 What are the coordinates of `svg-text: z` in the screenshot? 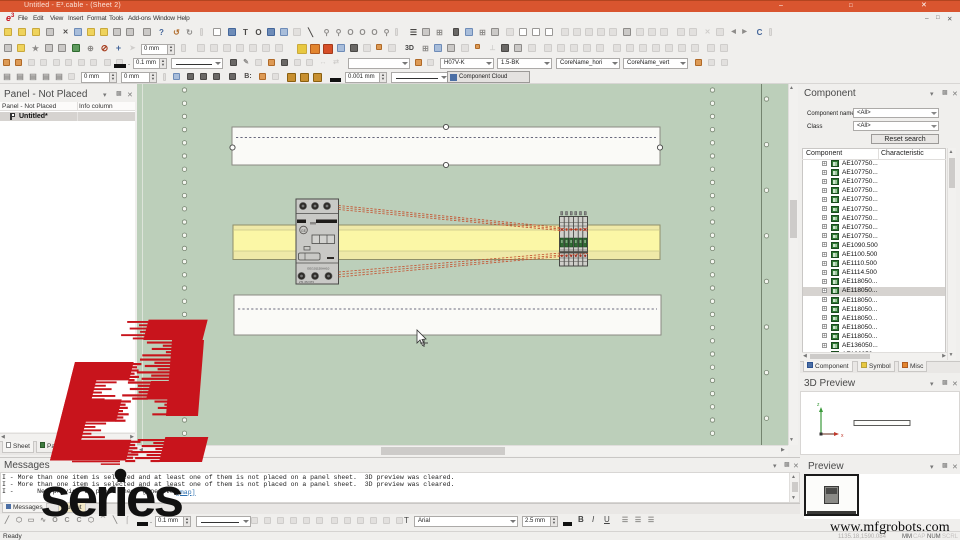 It's located at (818, 405).